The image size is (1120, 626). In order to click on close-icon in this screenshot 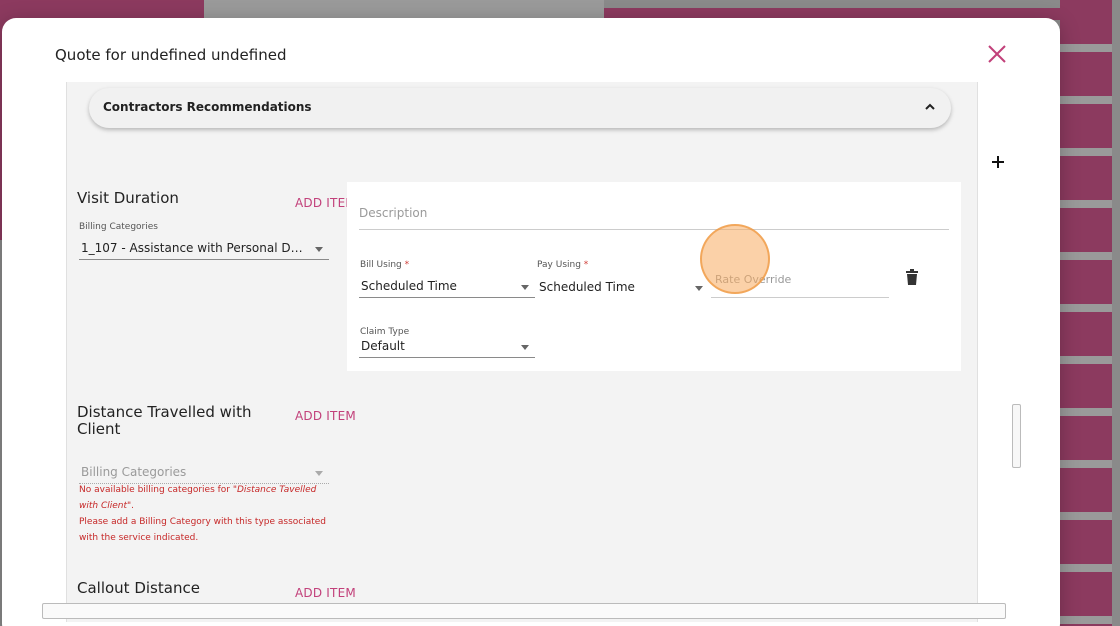, I will do `click(997, 54)`.